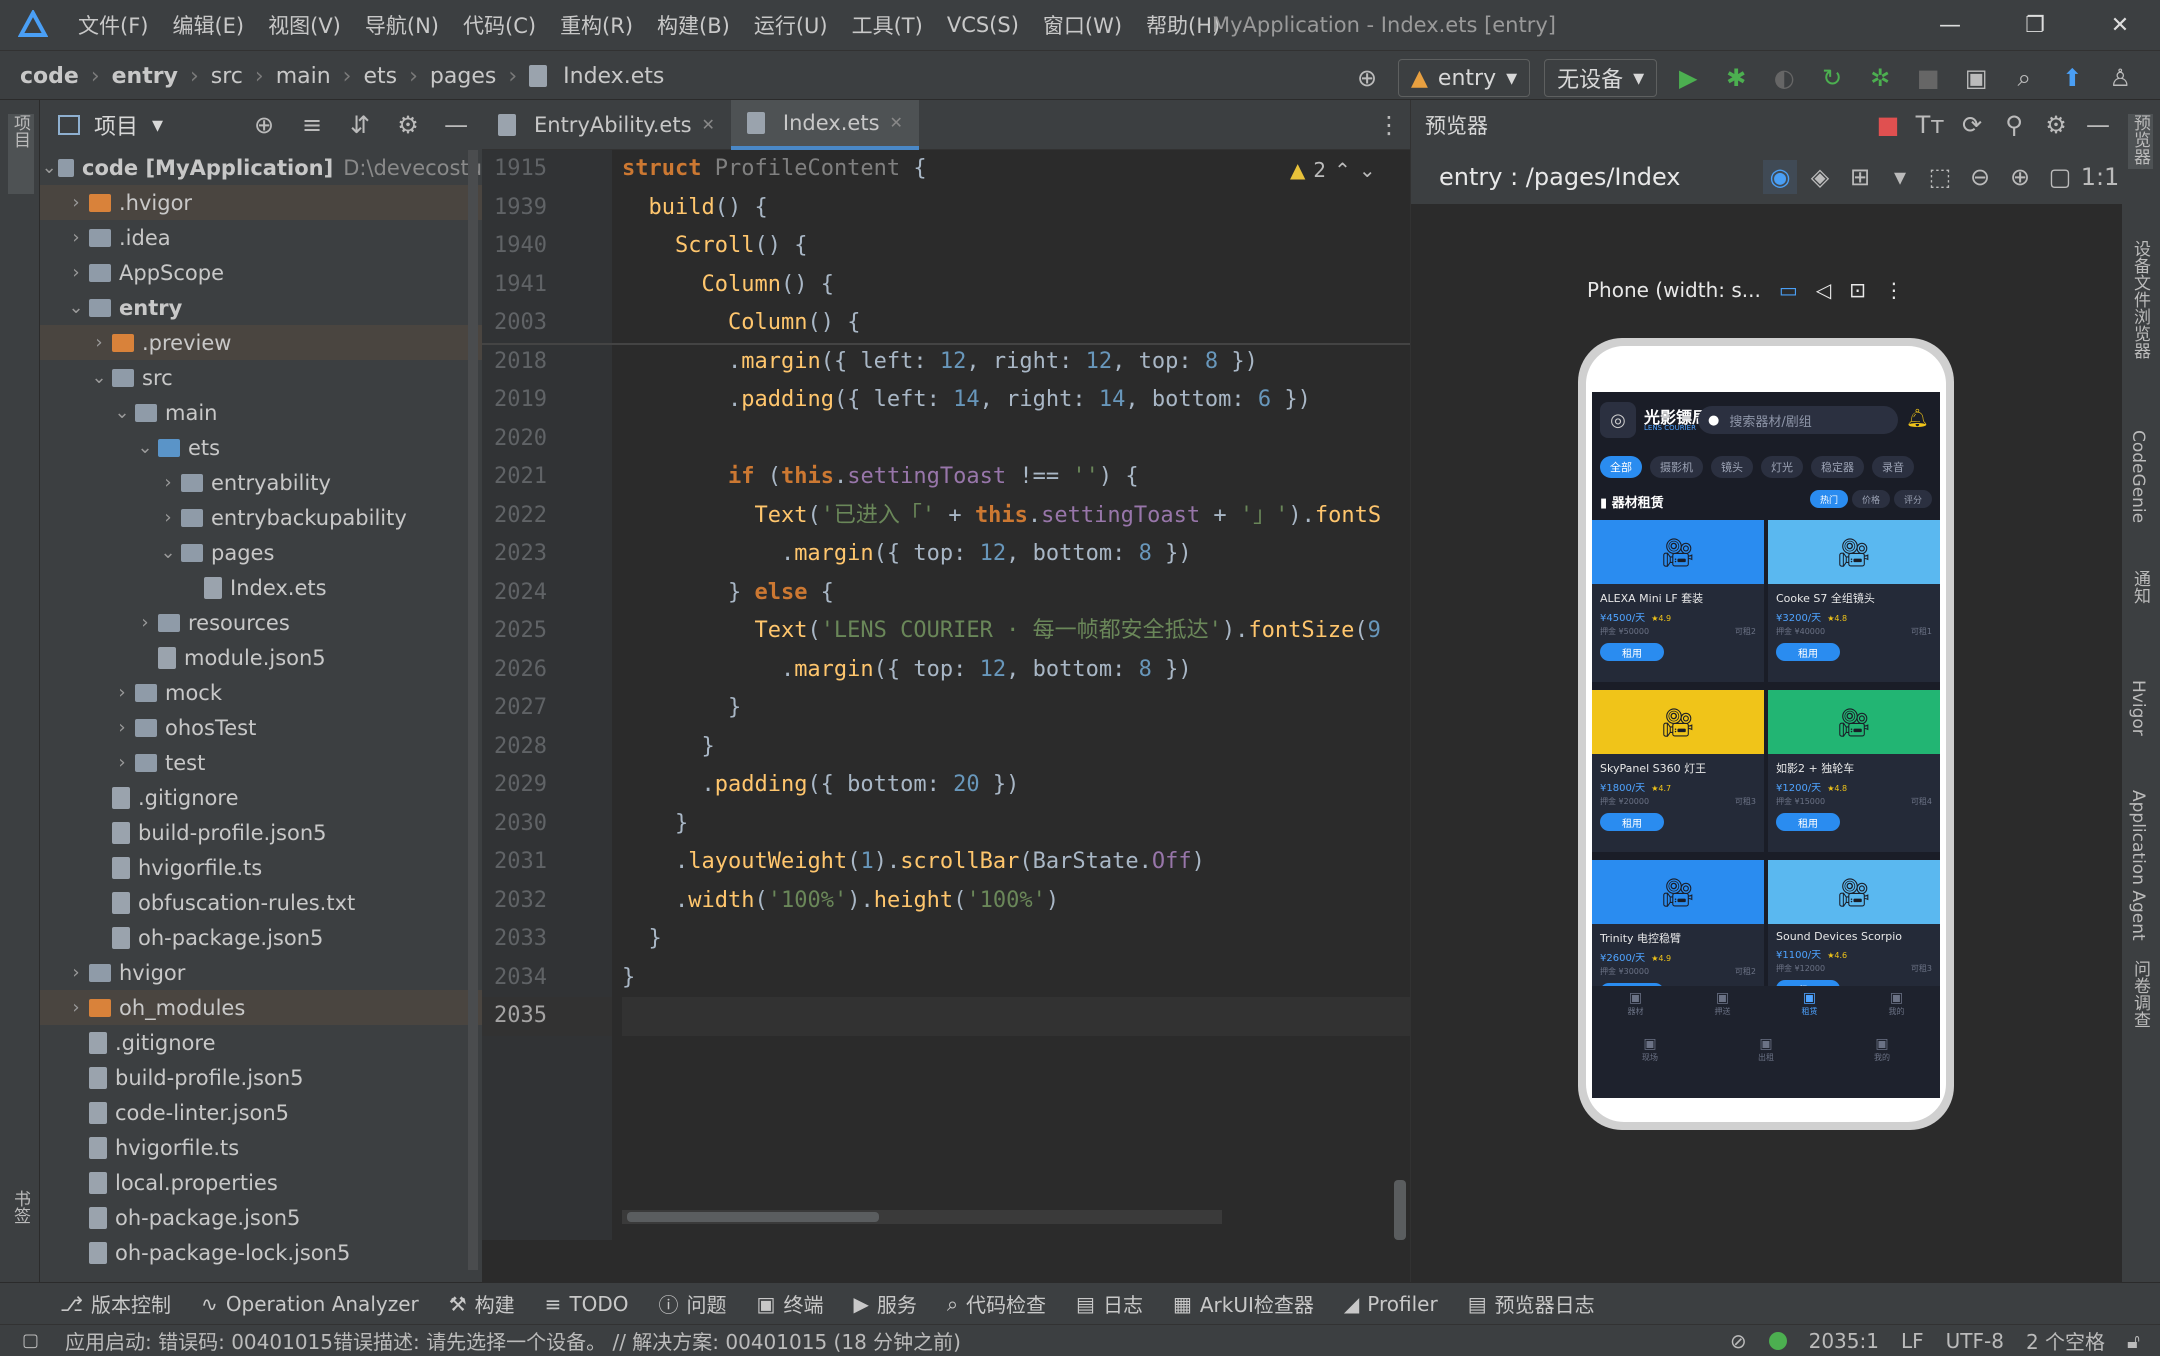  I want to click on right-tool-tab: Application Agent, so click(2138, 867).